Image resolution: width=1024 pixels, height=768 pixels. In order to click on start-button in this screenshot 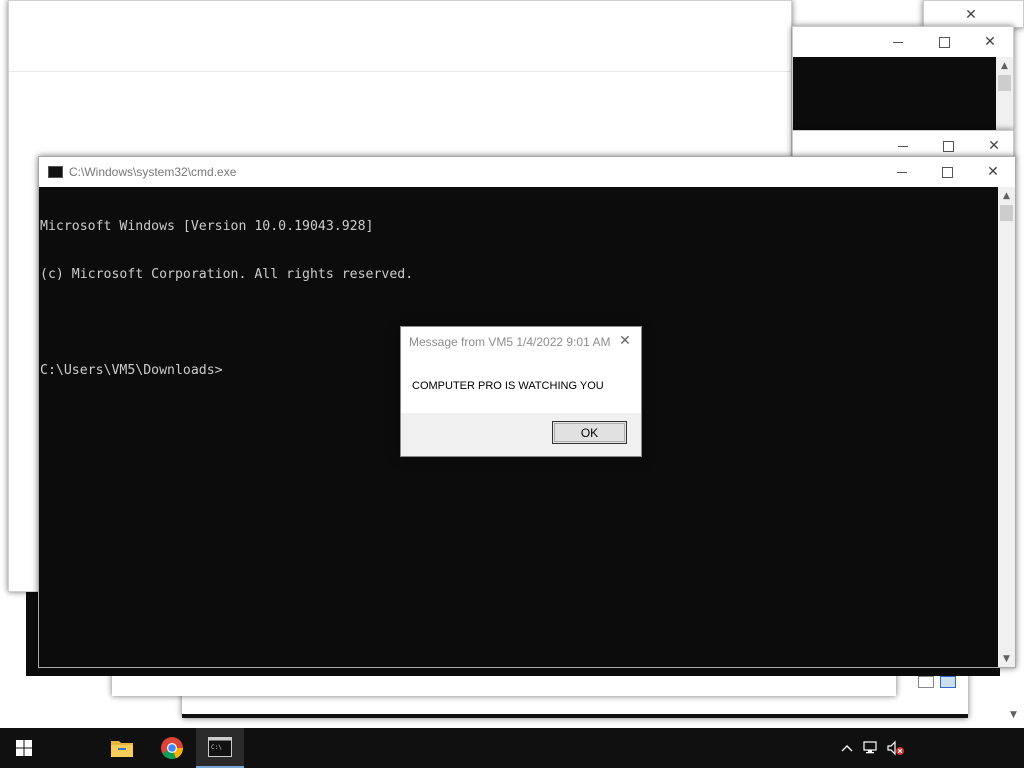, I will do `click(24, 748)`.